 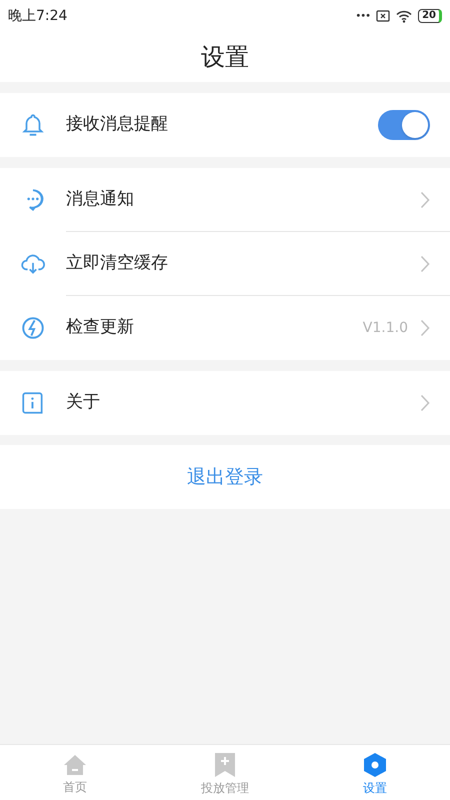 What do you see at coordinates (225, 328) in the screenshot?
I see `settings-row: 检查更新 V1.1.0` at bounding box center [225, 328].